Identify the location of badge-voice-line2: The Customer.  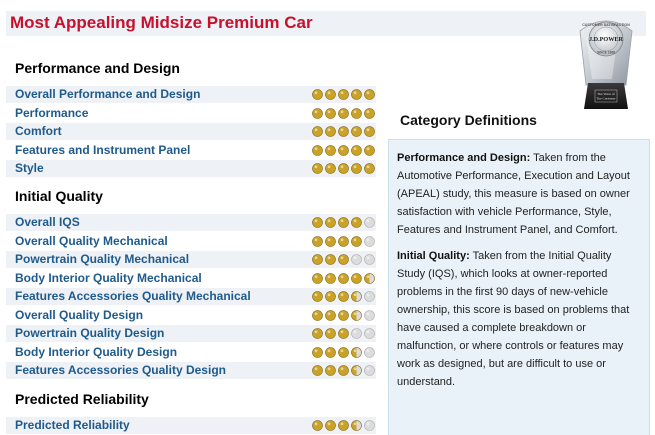
(606, 99).